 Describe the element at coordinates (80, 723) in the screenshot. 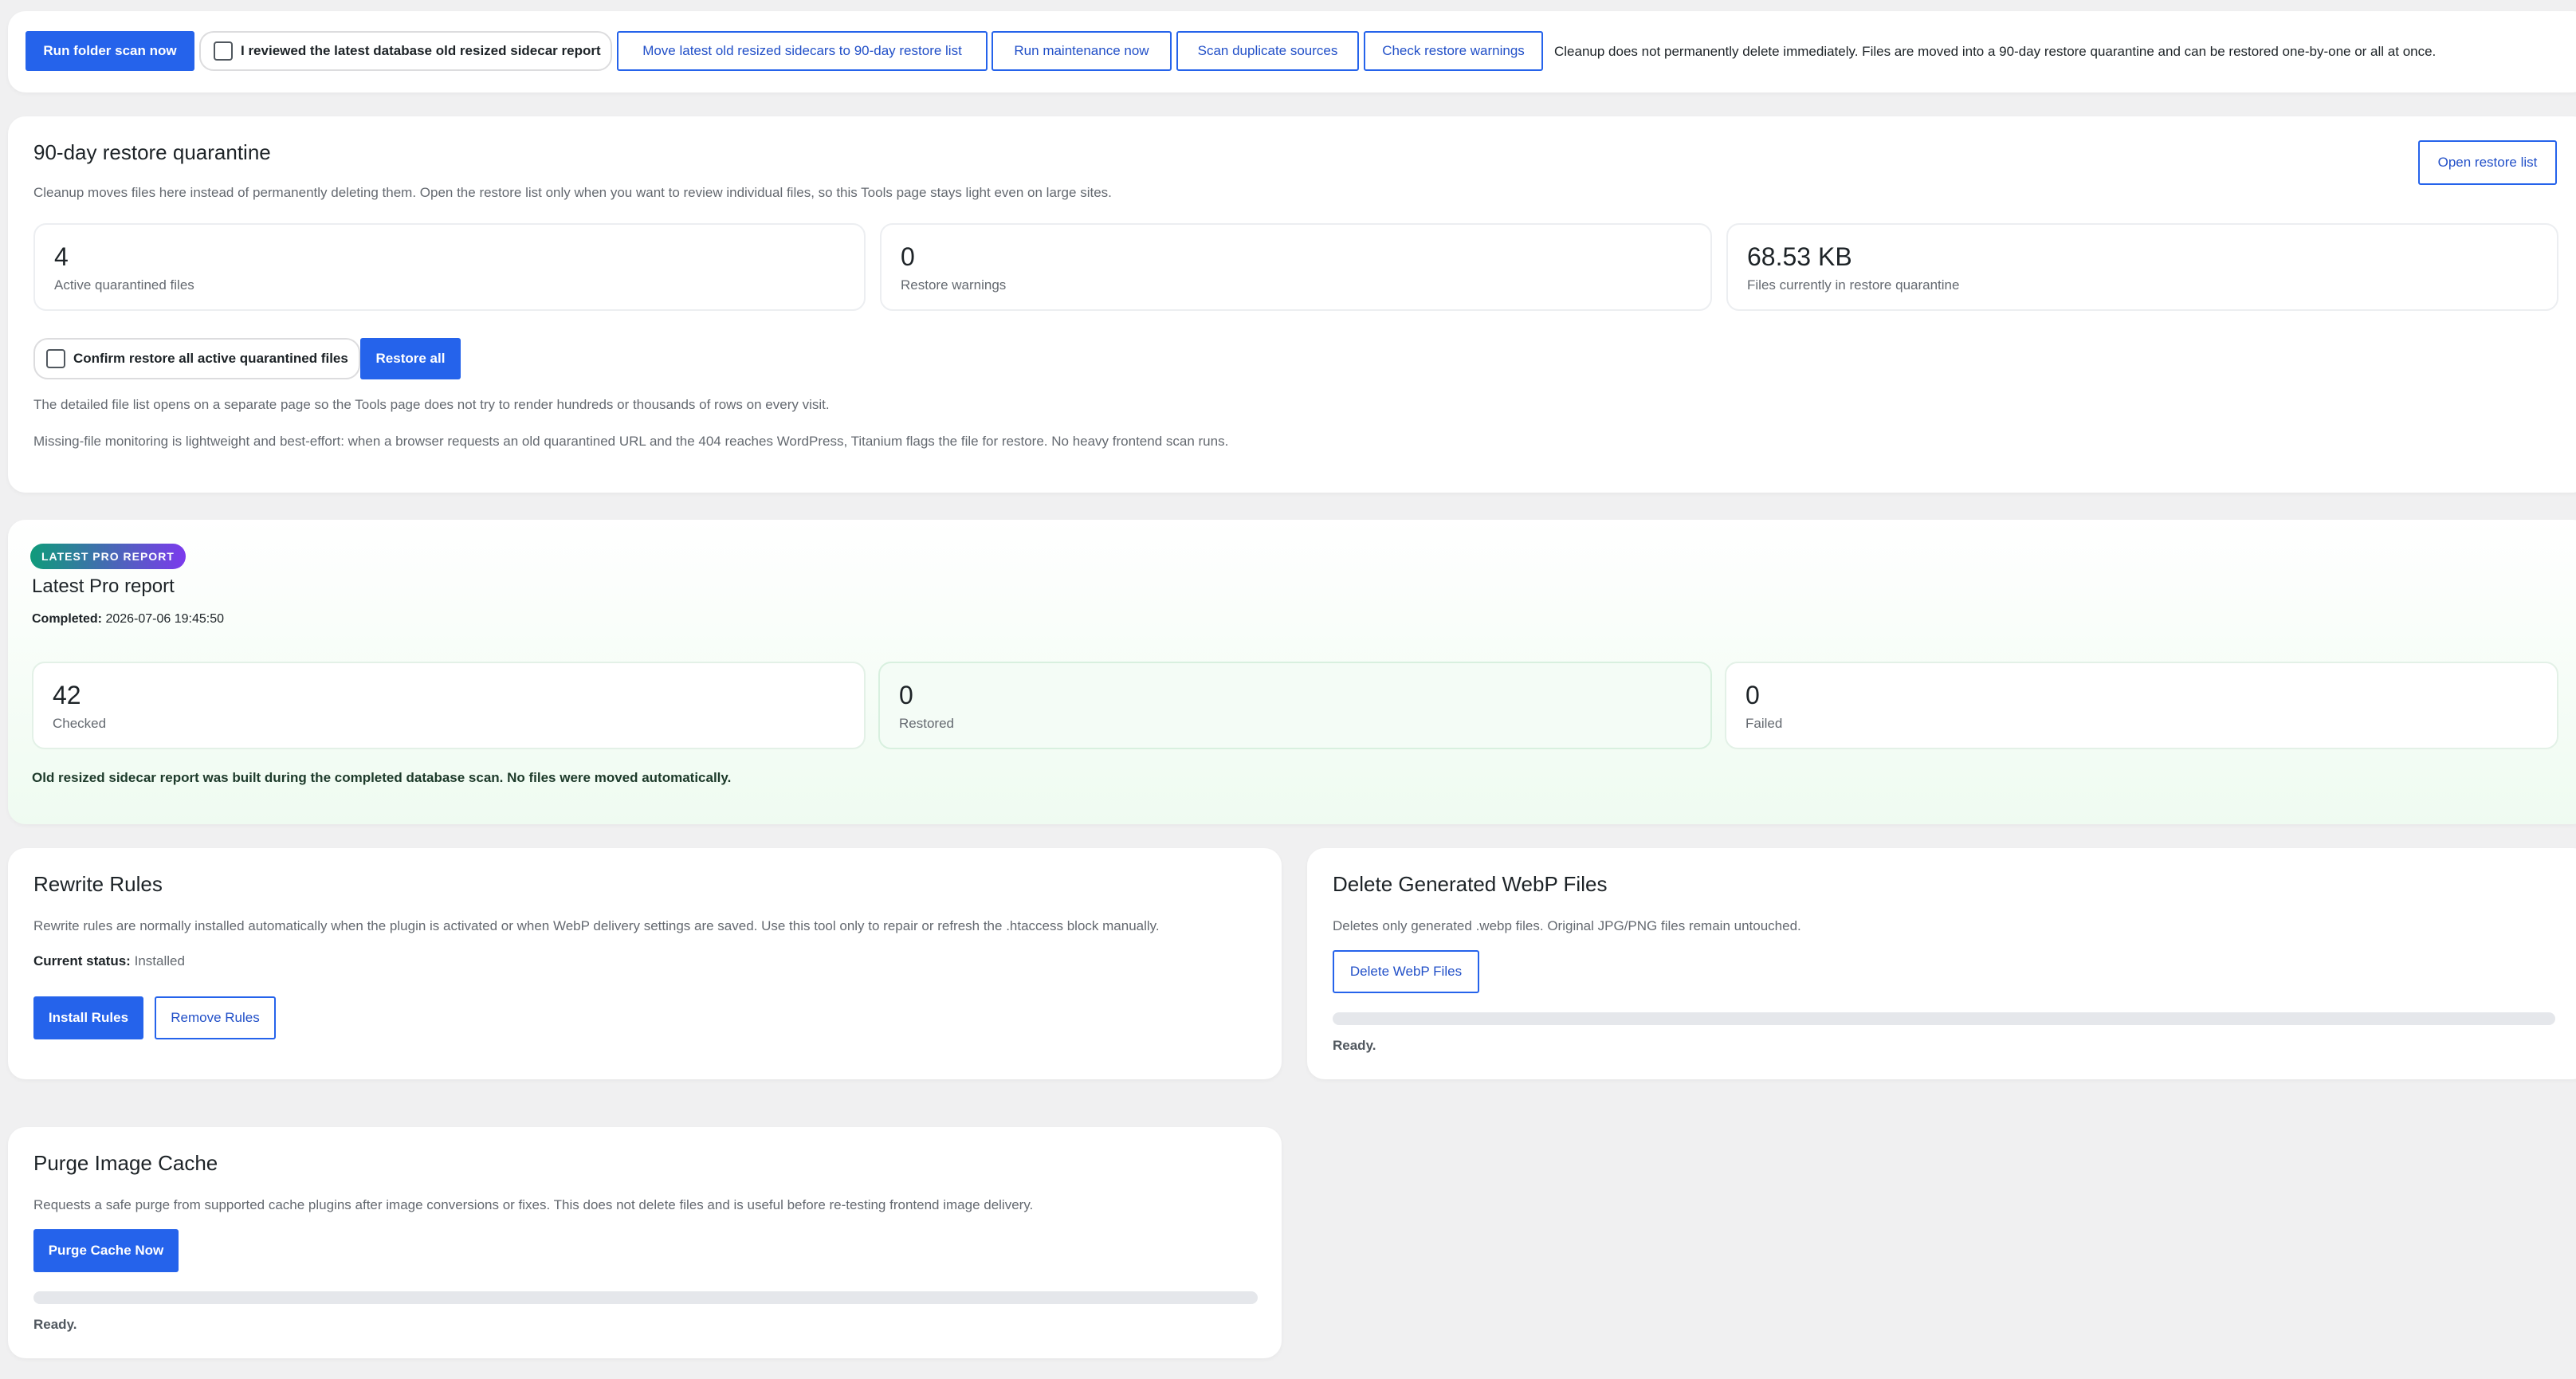

I see `stat-label: Checked` at that location.